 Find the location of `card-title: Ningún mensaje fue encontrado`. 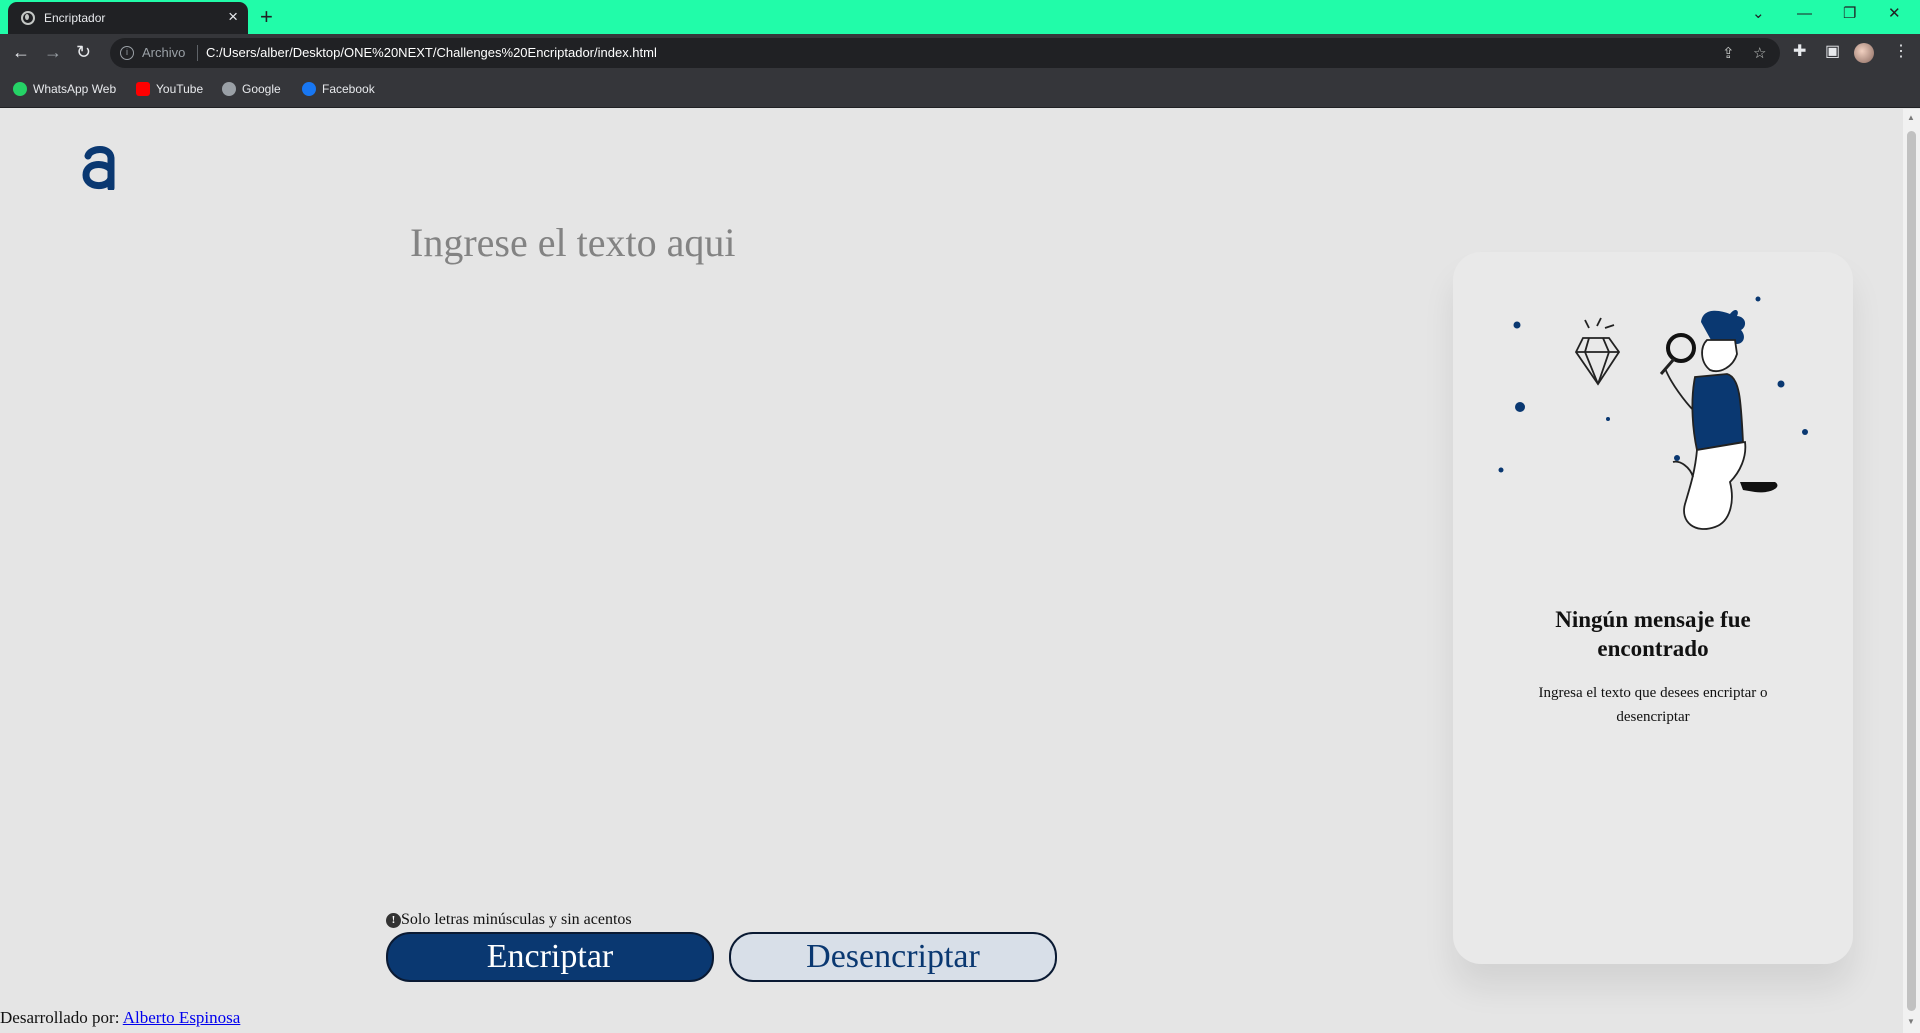

card-title: Ningún mensaje fue encontrado is located at coordinates (1653, 634).